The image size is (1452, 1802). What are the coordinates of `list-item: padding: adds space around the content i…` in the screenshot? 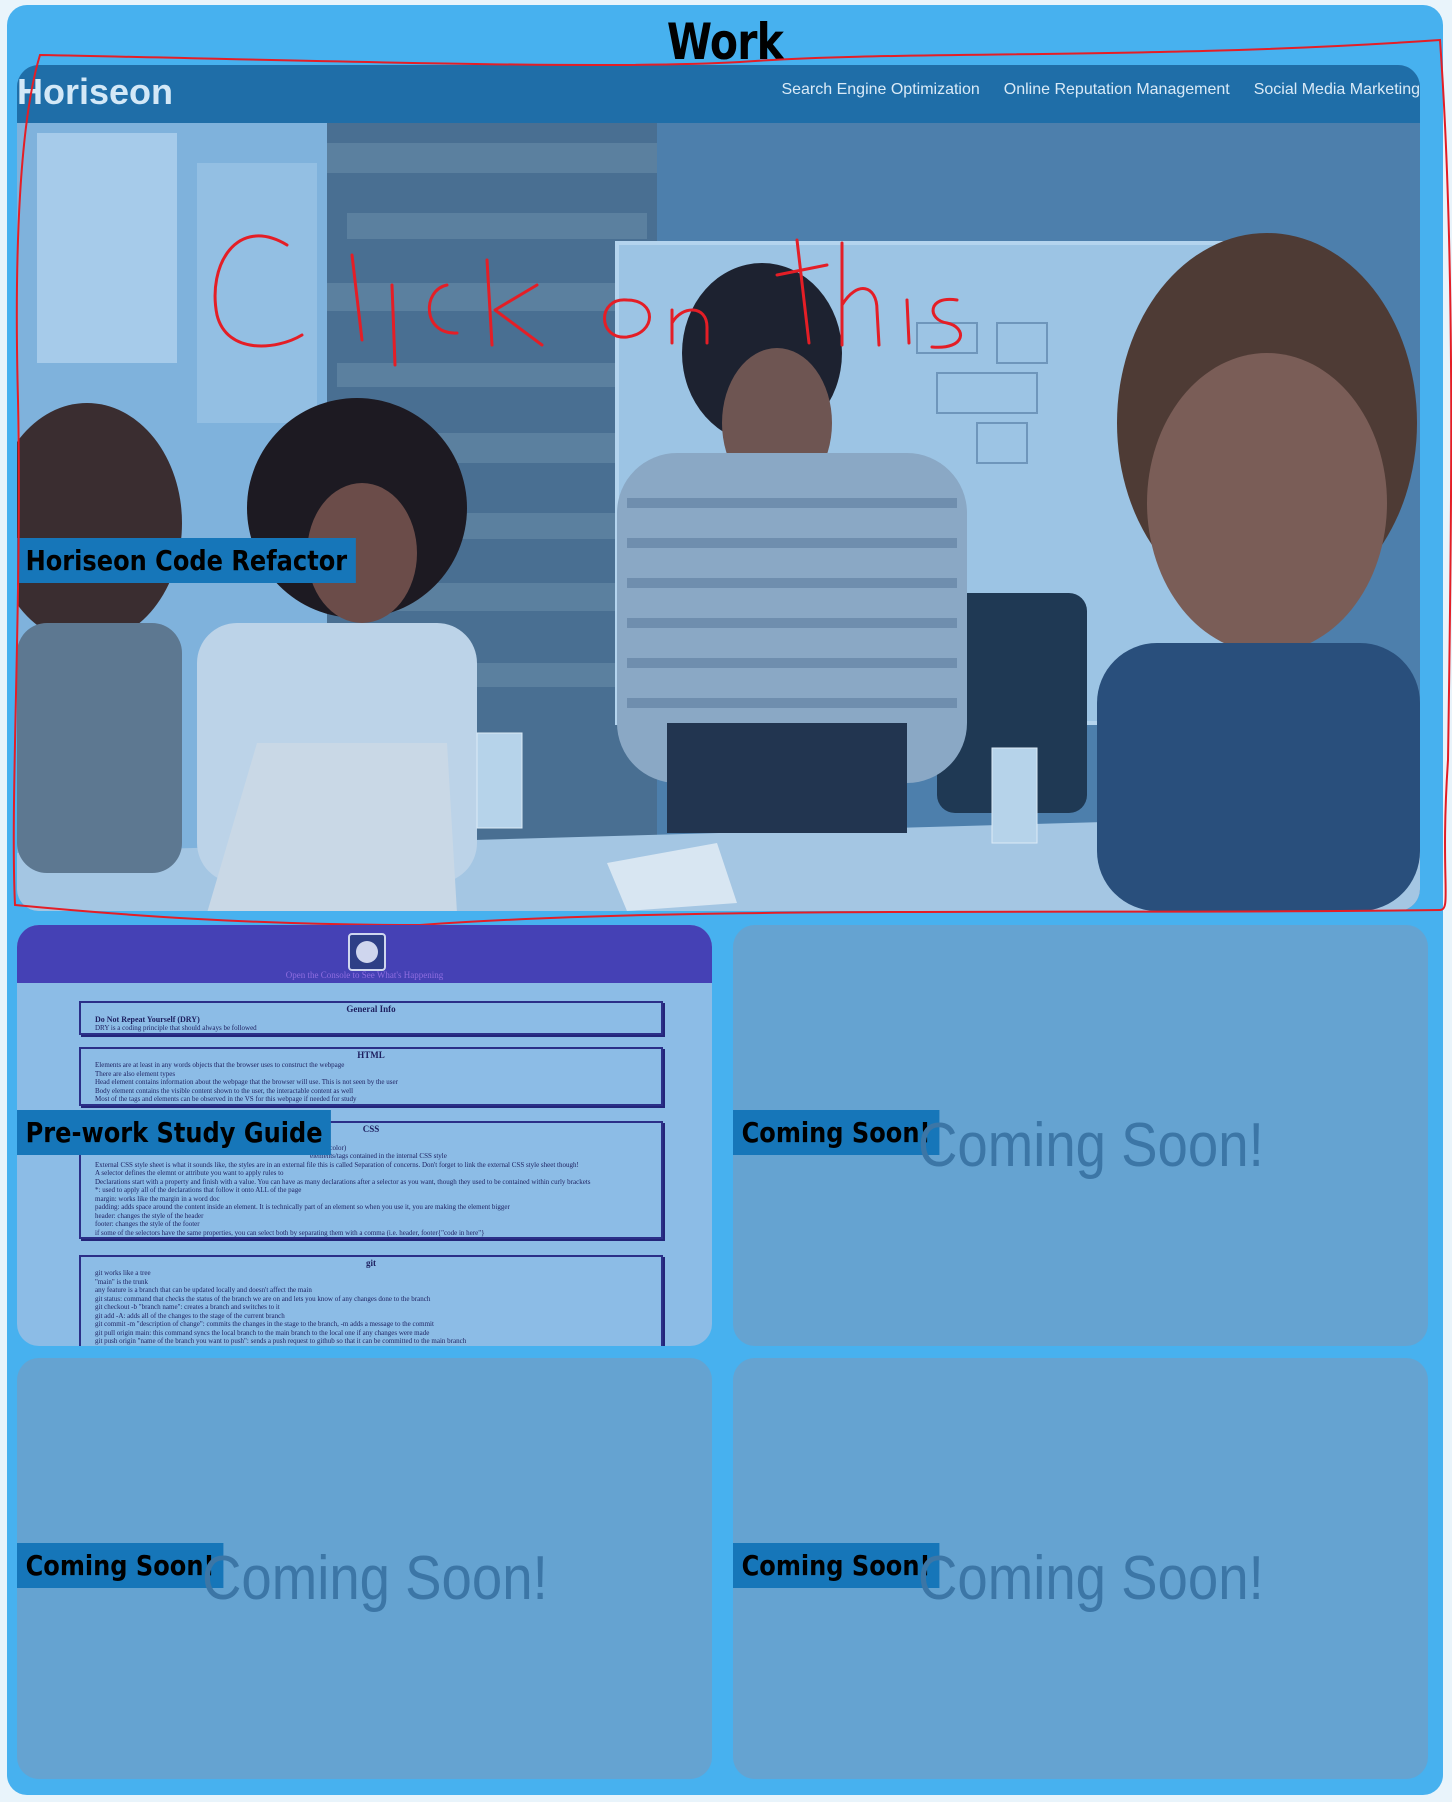 It's located at (378, 1207).